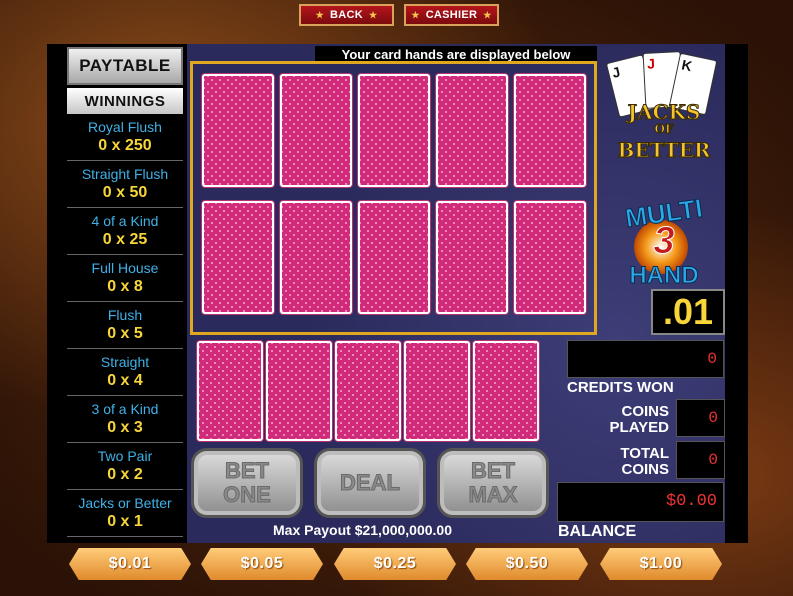 The height and width of the screenshot is (596, 793). I want to click on balance-display: $0.00, so click(640, 502).